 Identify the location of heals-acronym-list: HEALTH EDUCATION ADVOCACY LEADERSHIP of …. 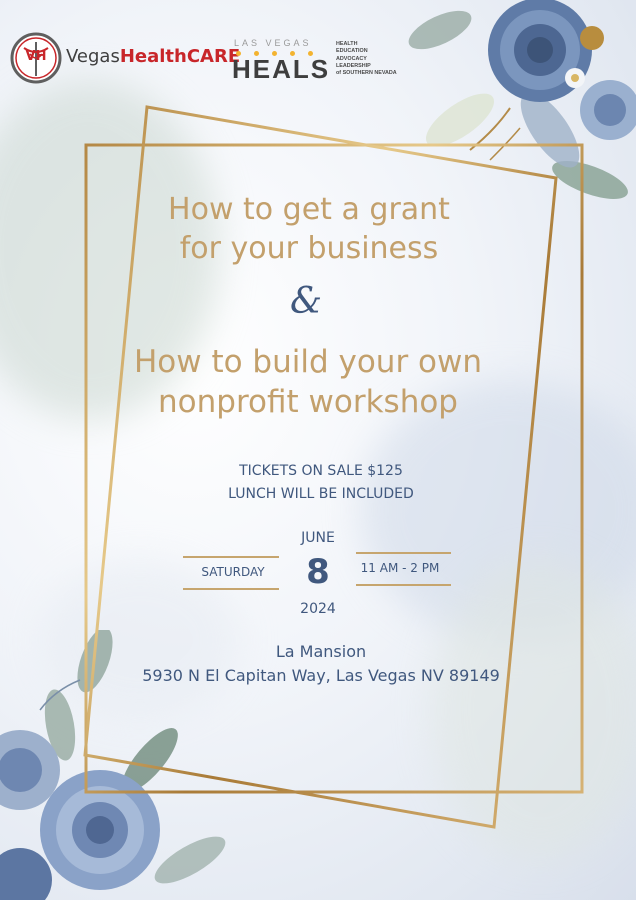
(379, 59).